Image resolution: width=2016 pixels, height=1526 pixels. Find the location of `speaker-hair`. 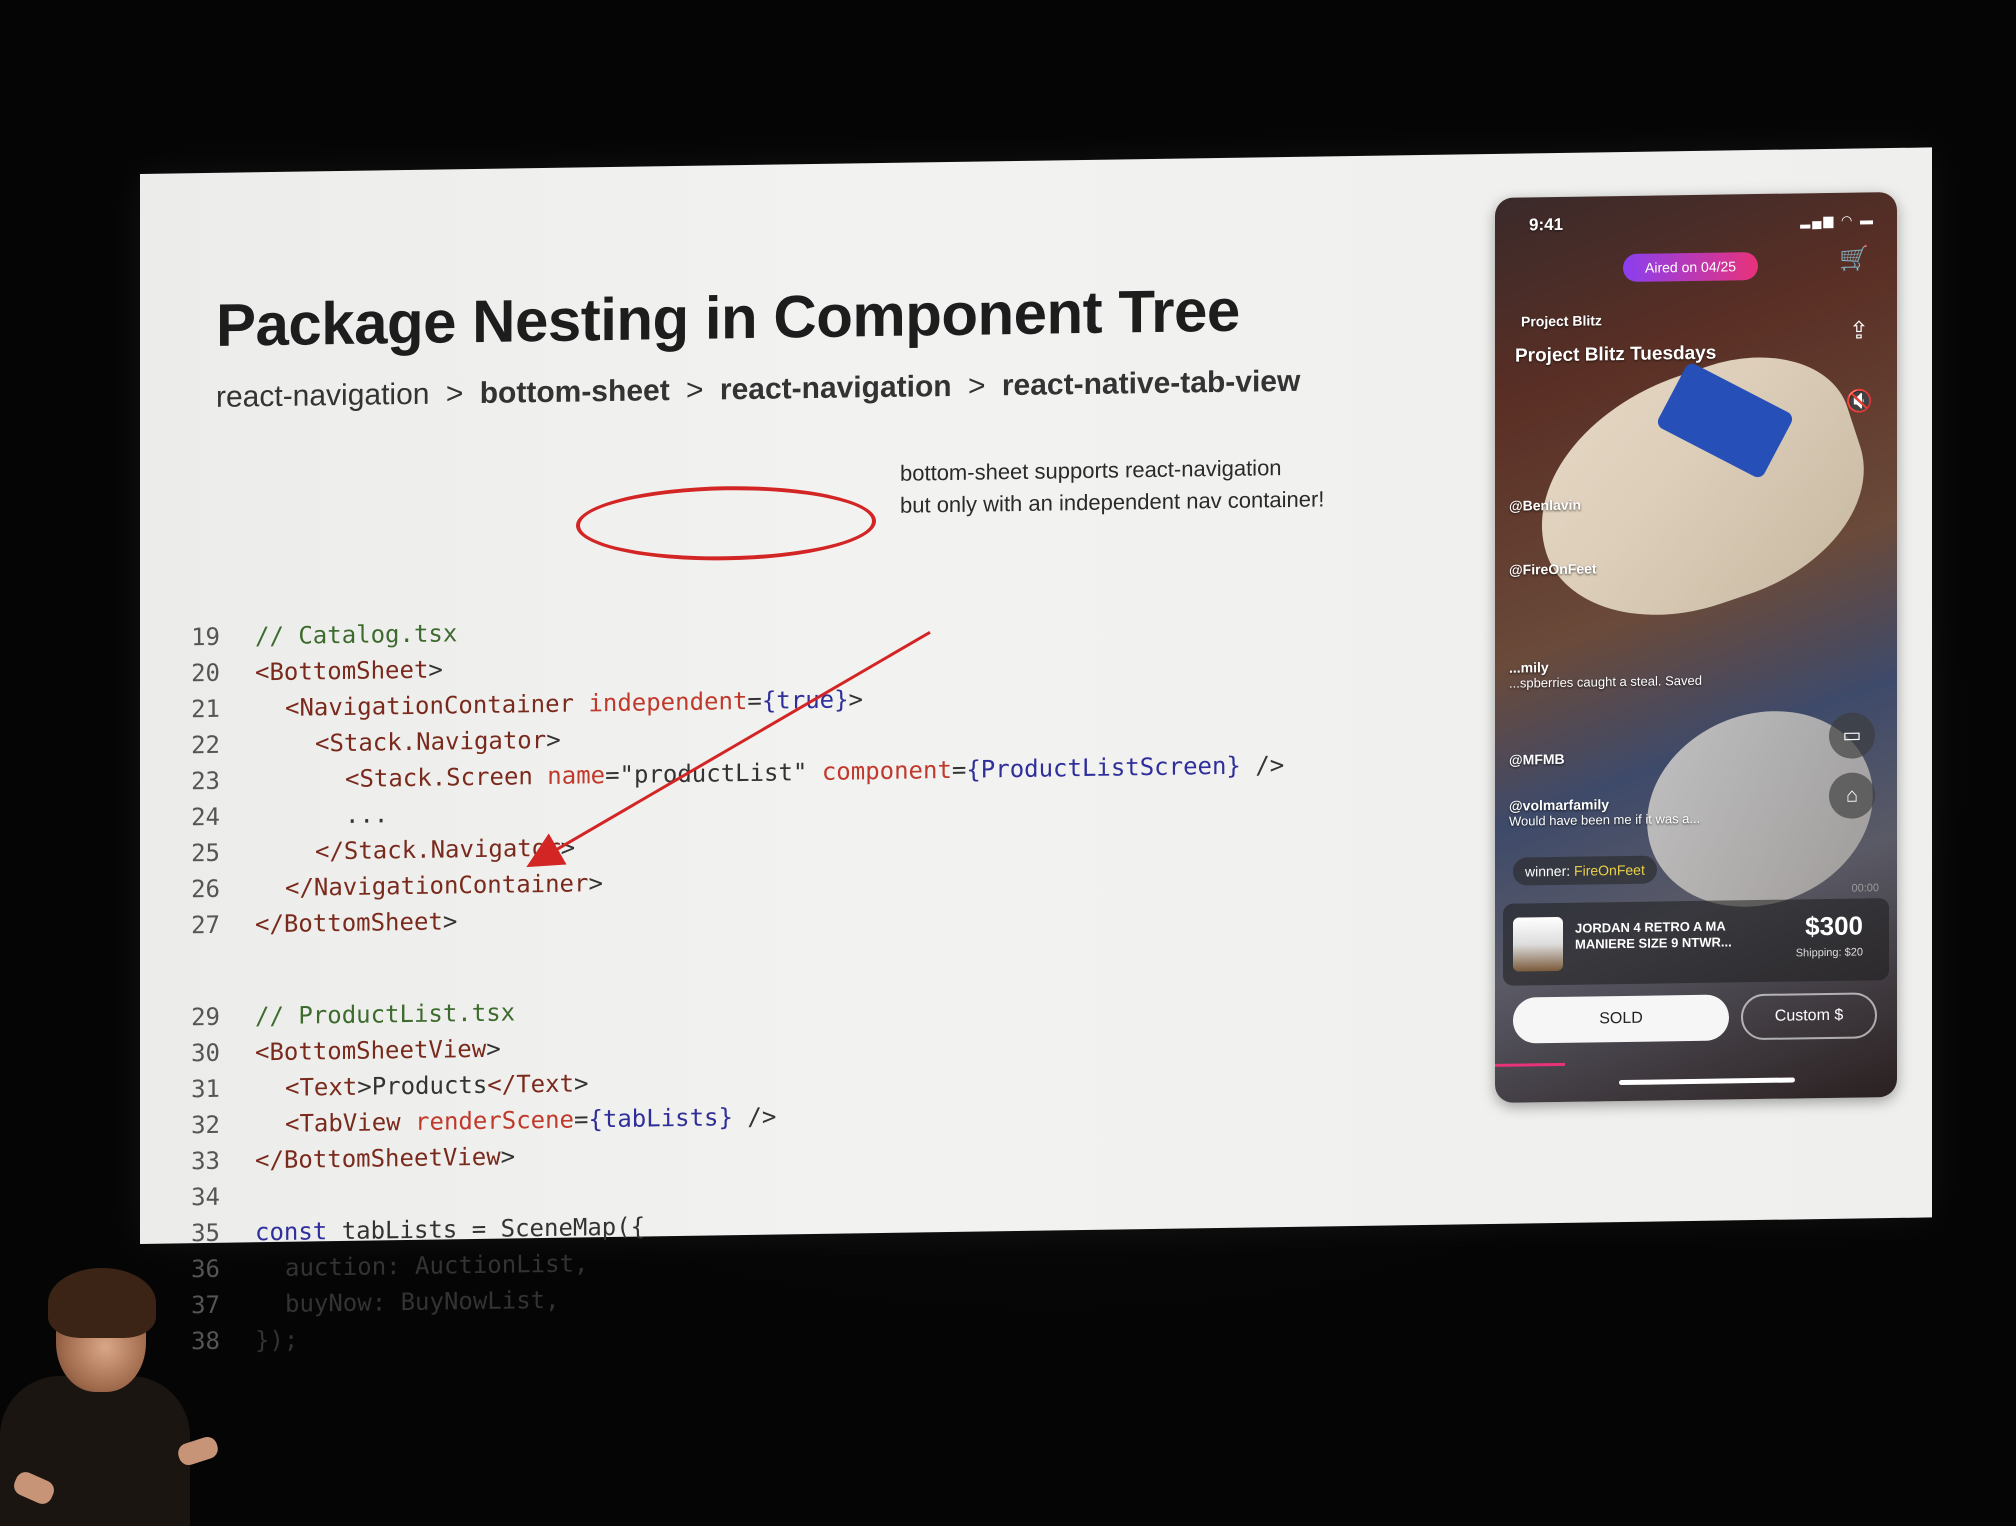

speaker-hair is located at coordinates (102, 1303).